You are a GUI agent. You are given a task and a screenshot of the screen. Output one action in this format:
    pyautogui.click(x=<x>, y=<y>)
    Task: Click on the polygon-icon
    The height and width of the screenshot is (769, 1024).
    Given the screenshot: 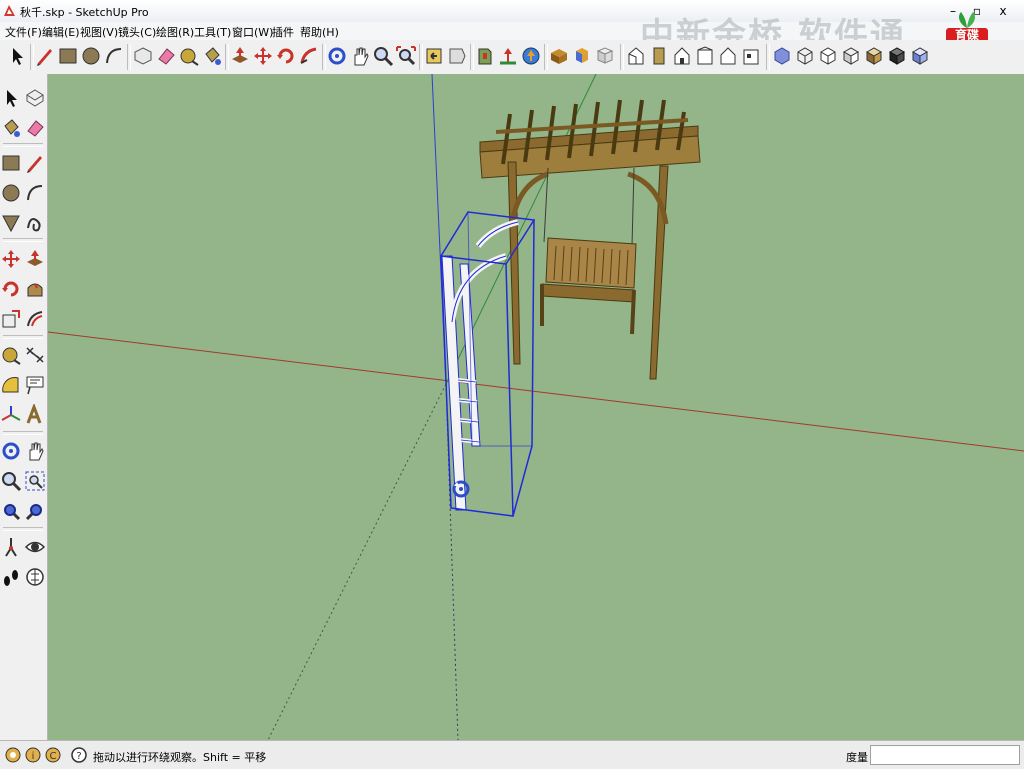 What is the action you would take?
    pyautogui.click(x=11, y=223)
    